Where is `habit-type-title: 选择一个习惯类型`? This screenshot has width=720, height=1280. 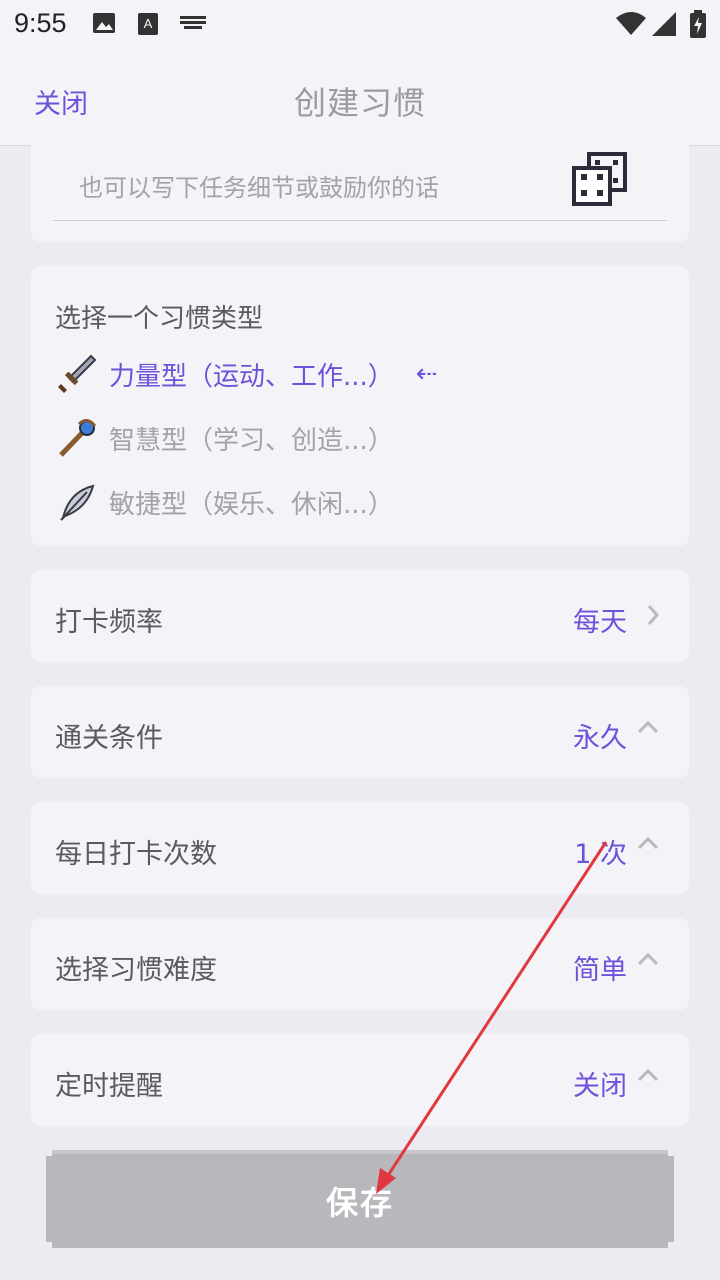 habit-type-title: 选择一个习惯类型 is located at coordinates (159, 319).